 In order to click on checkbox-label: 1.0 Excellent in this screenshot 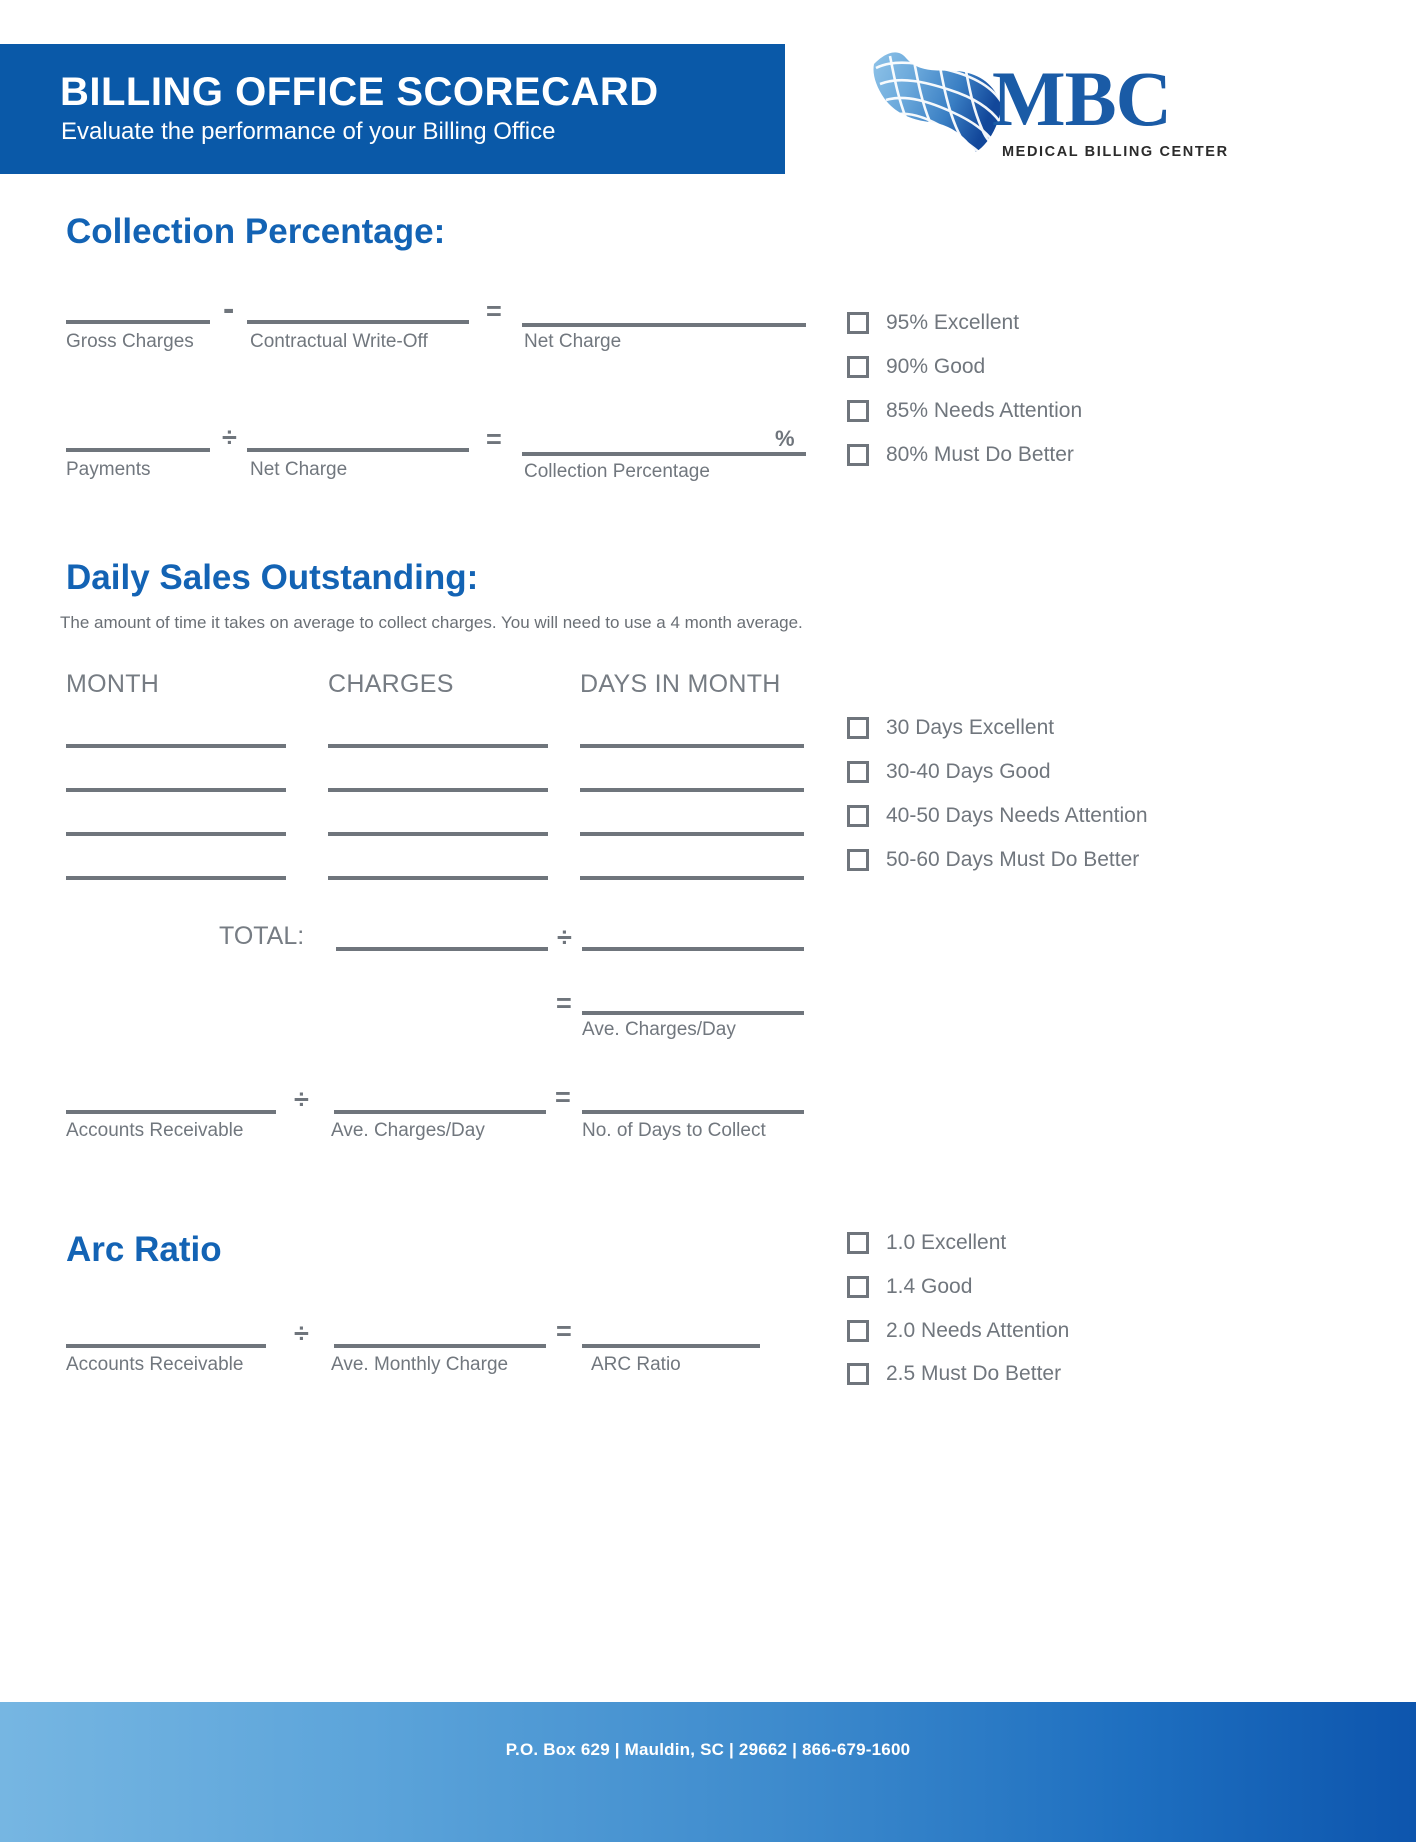, I will do `click(946, 1242)`.